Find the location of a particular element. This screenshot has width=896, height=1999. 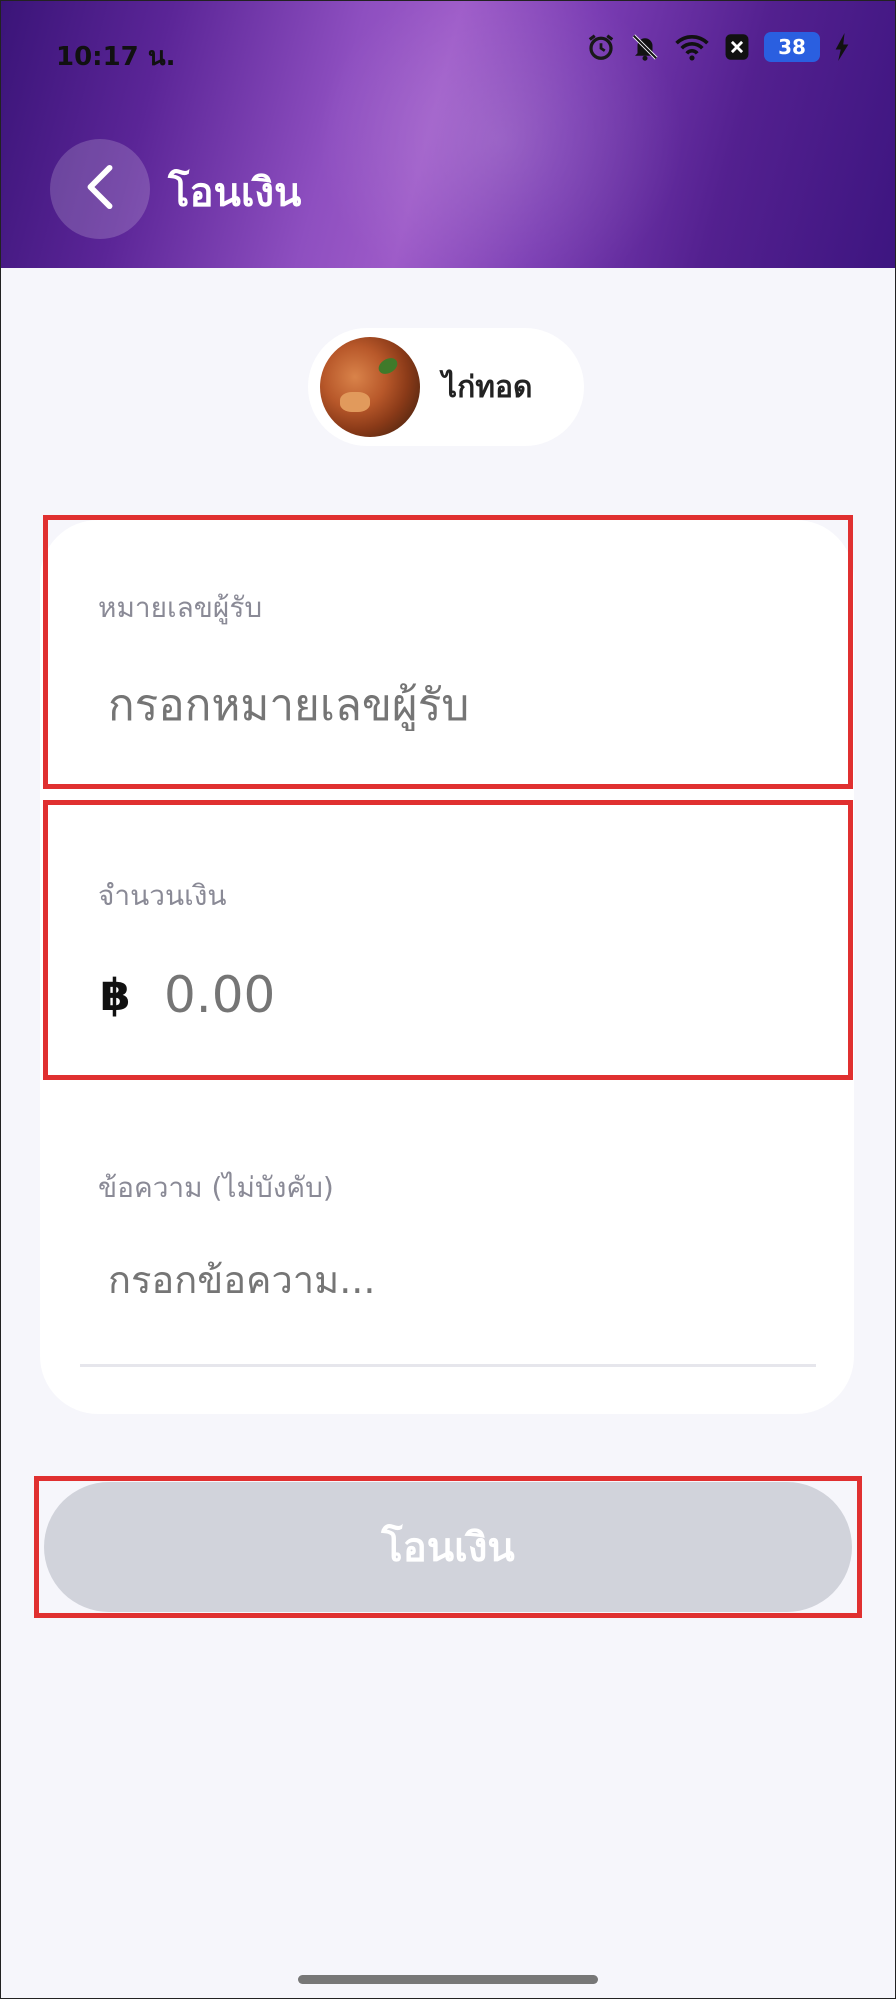

account-chip: ไก่ทอด is located at coordinates (446, 387).